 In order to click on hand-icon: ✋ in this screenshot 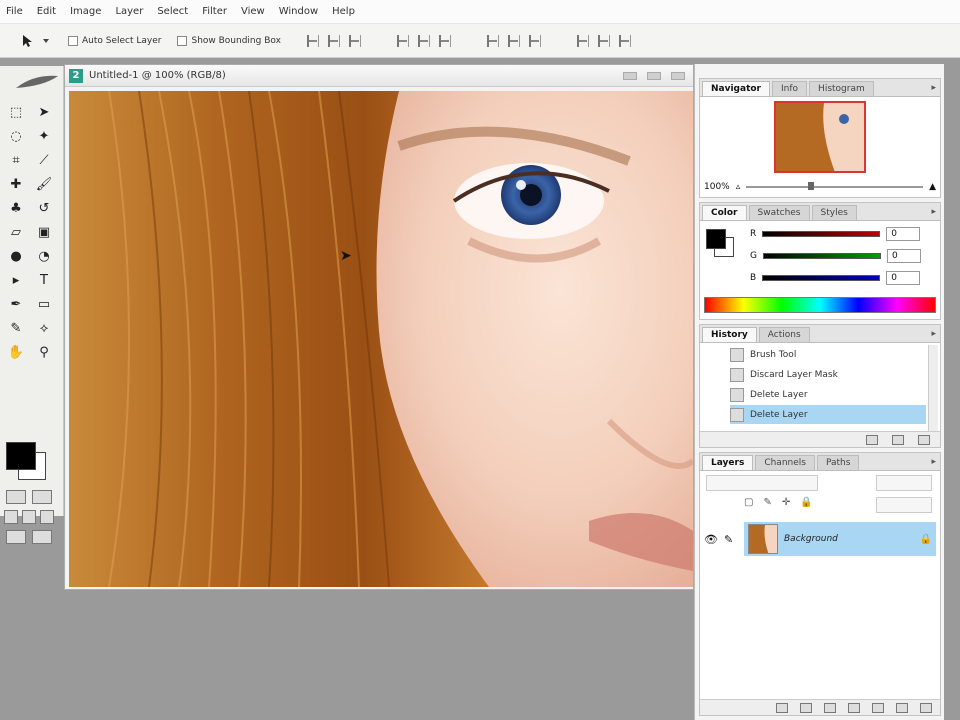, I will do `click(16, 352)`.